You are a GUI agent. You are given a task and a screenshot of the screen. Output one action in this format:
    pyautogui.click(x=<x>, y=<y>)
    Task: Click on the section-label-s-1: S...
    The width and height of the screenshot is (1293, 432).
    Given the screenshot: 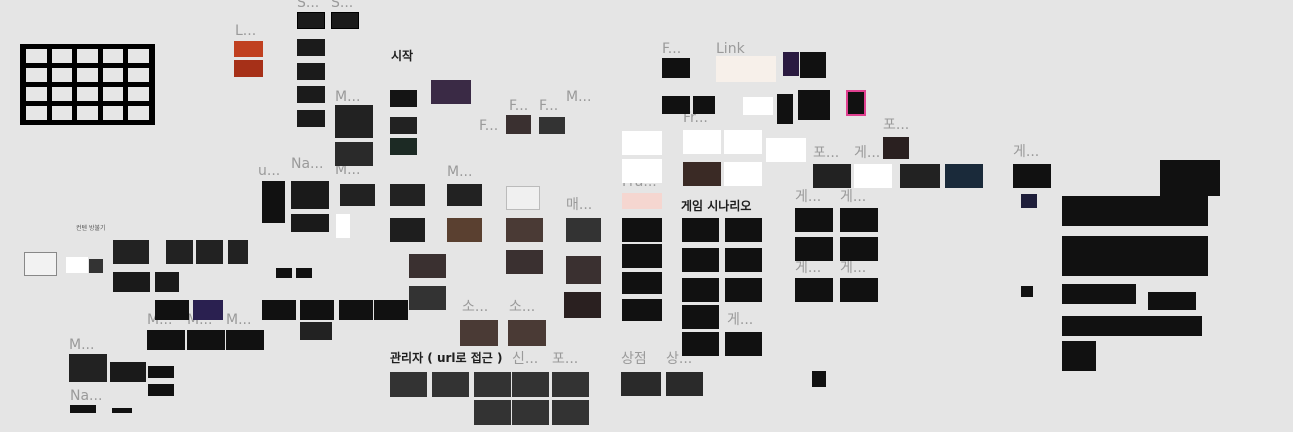 What is the action you would take?
    pyautogui.click(x=308, y=5)
    